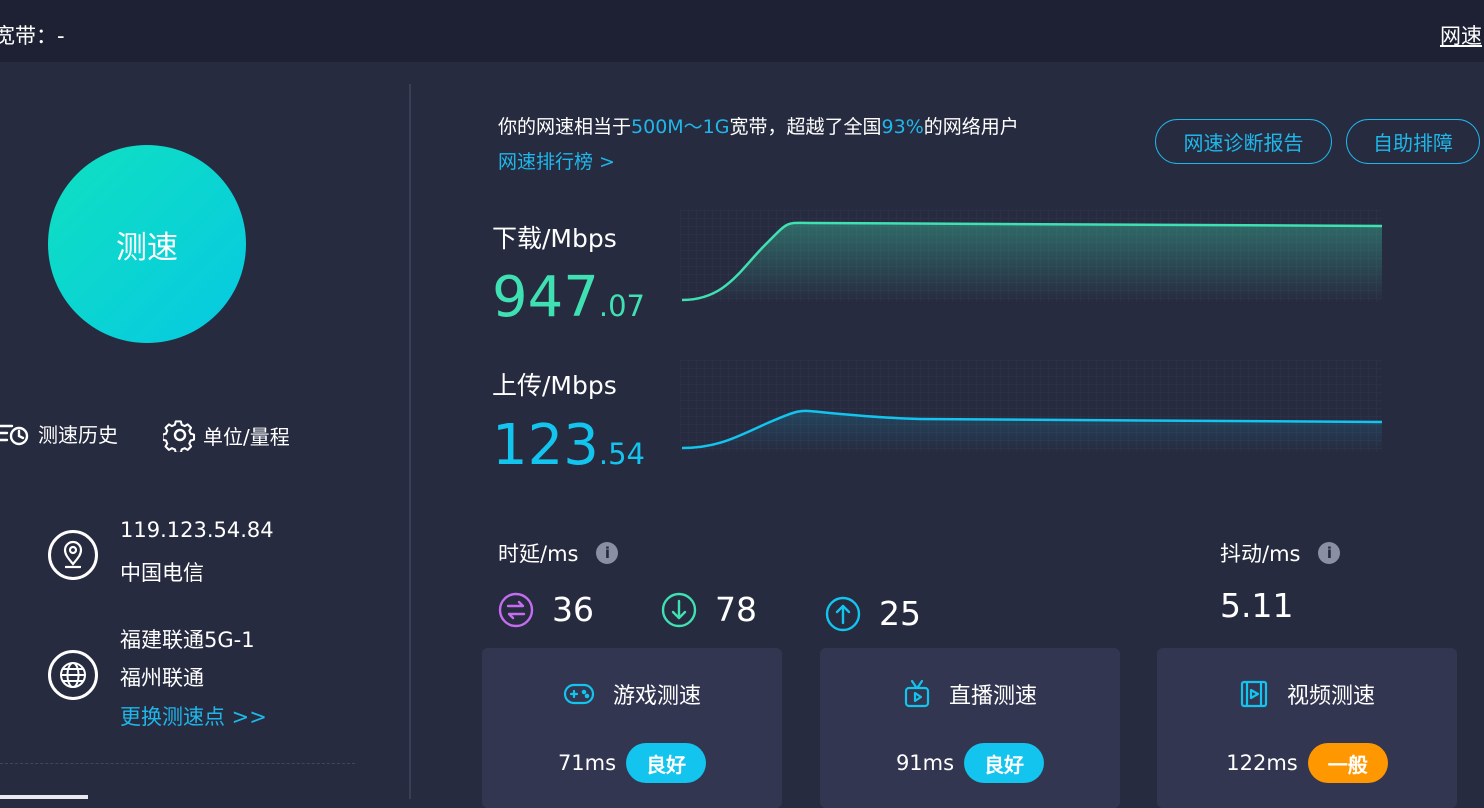 Image resolution: width=1484 pixels, height=808 pixels. Describe the element at coordinates (554, 238) in the screenshot. I see `download-label: 下载/Mbps` at that location.